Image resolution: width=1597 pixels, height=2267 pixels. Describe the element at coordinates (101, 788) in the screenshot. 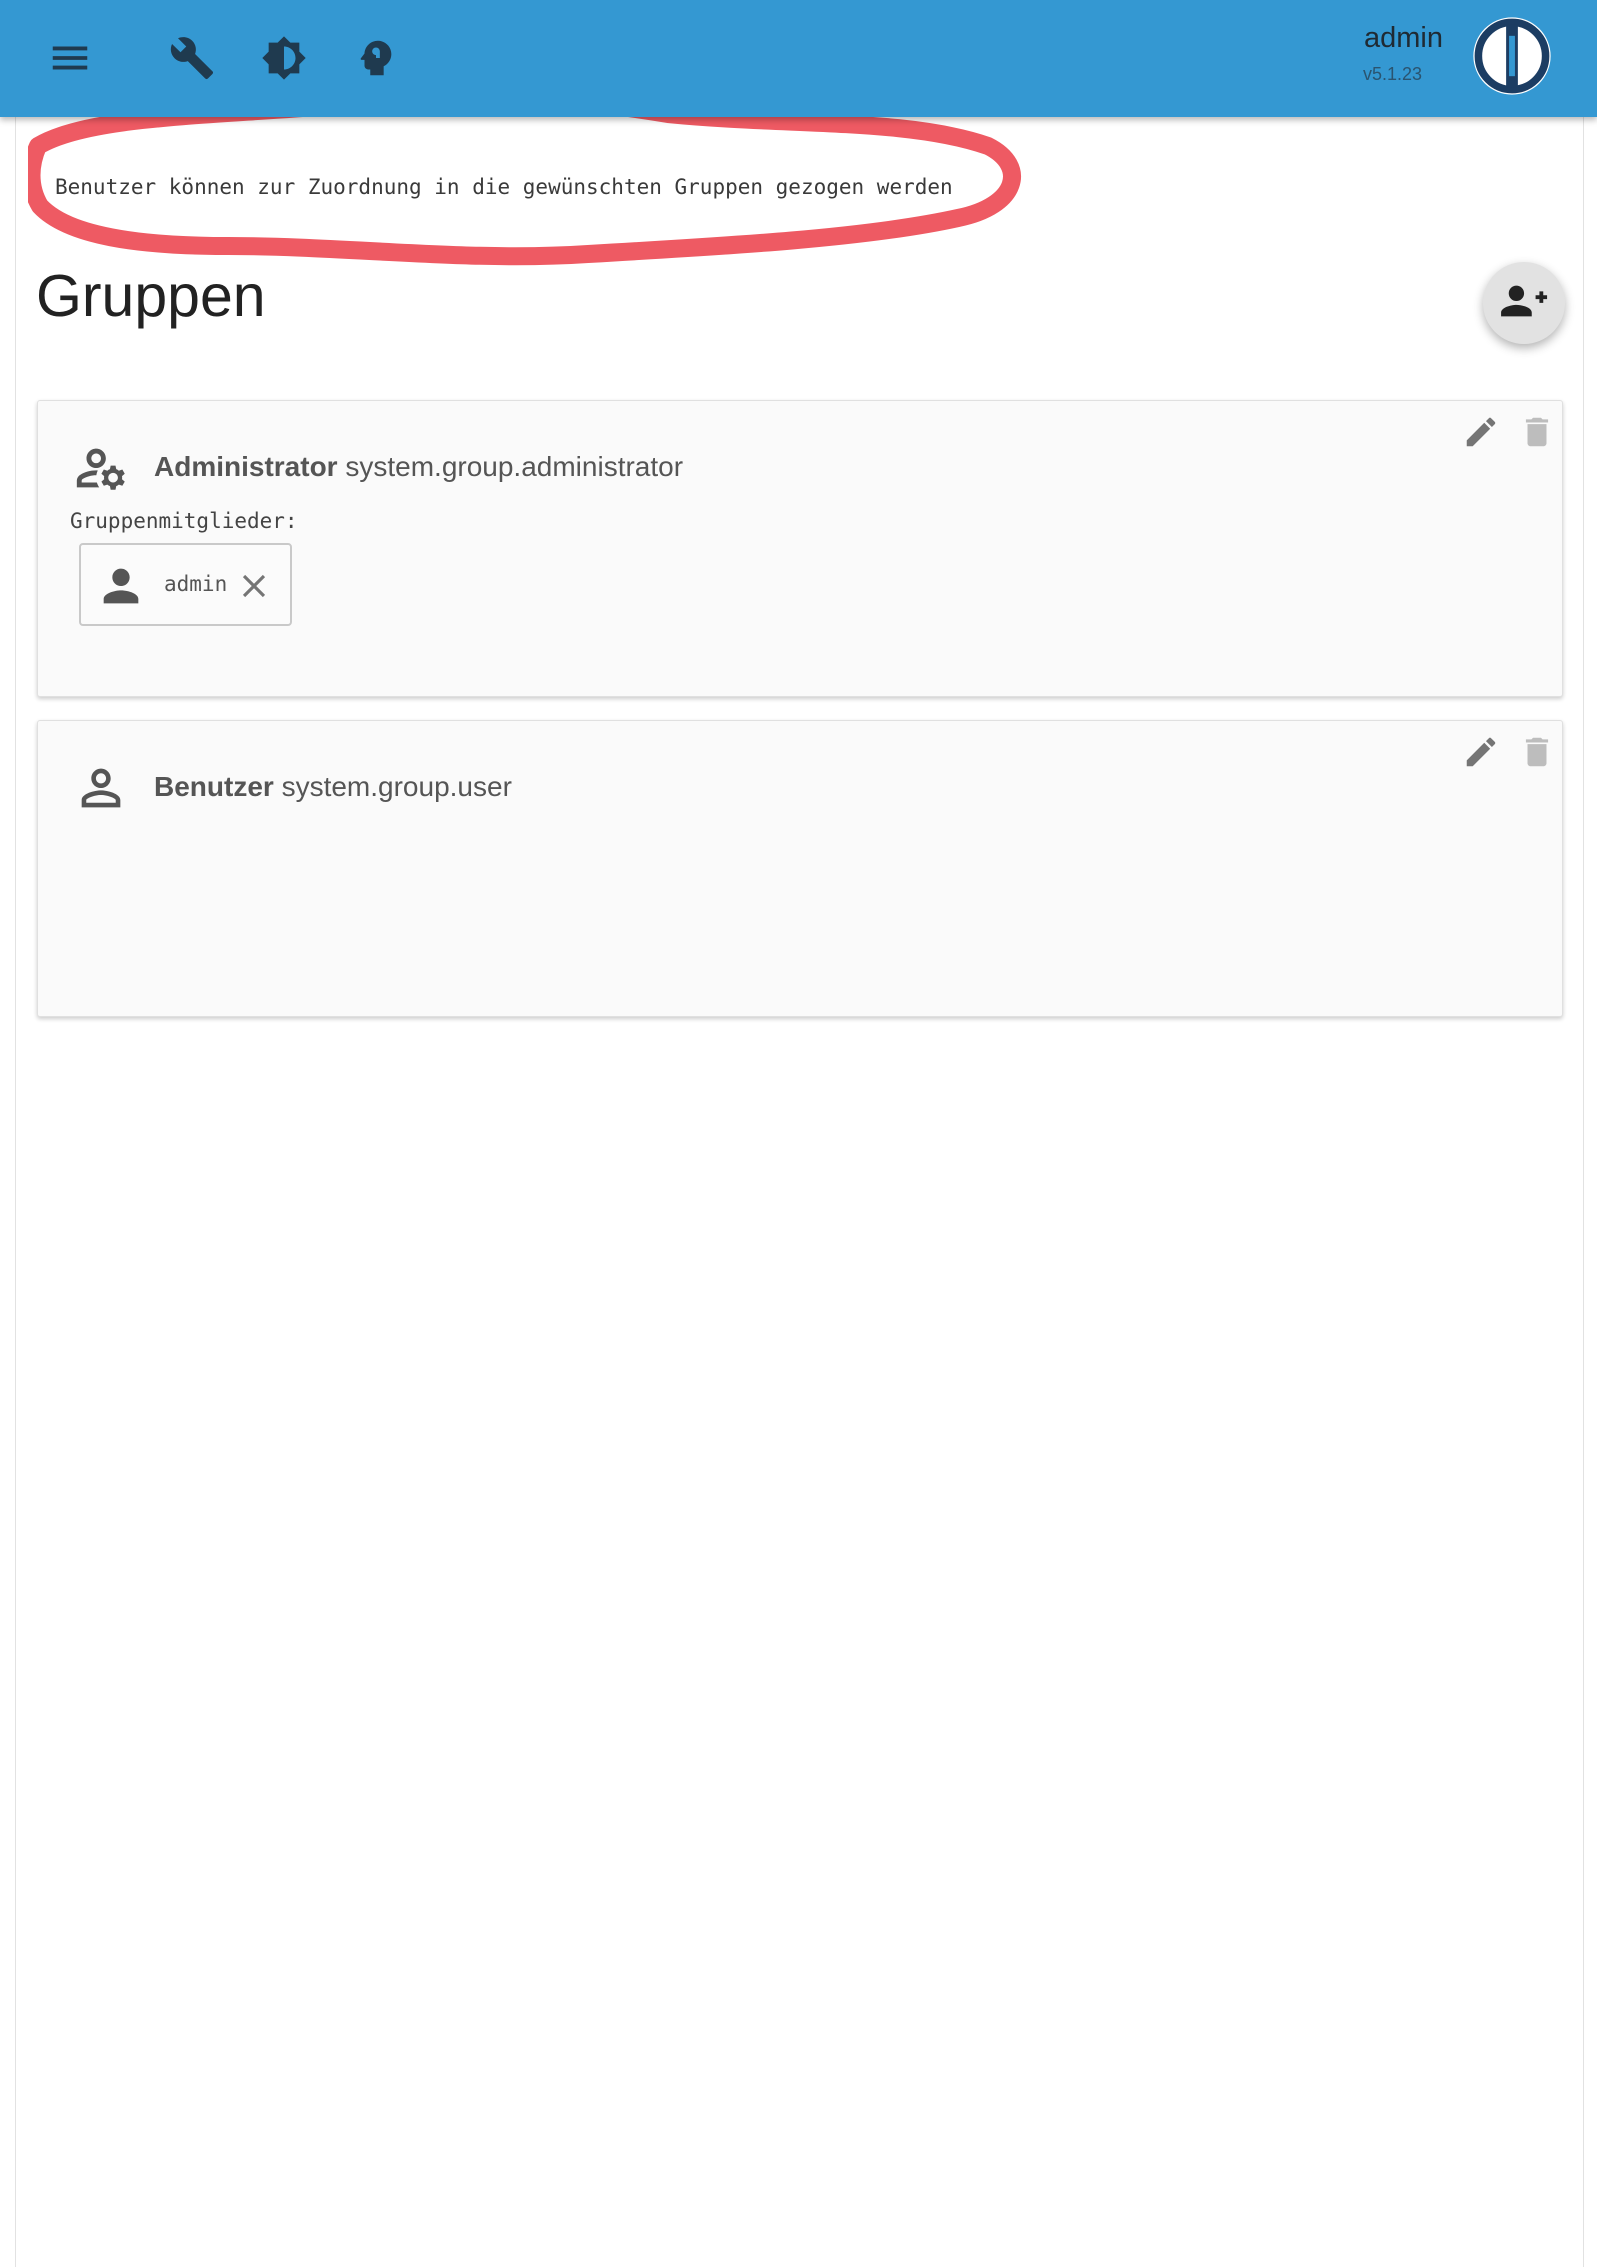

I see `person-outline-icon` at that location.